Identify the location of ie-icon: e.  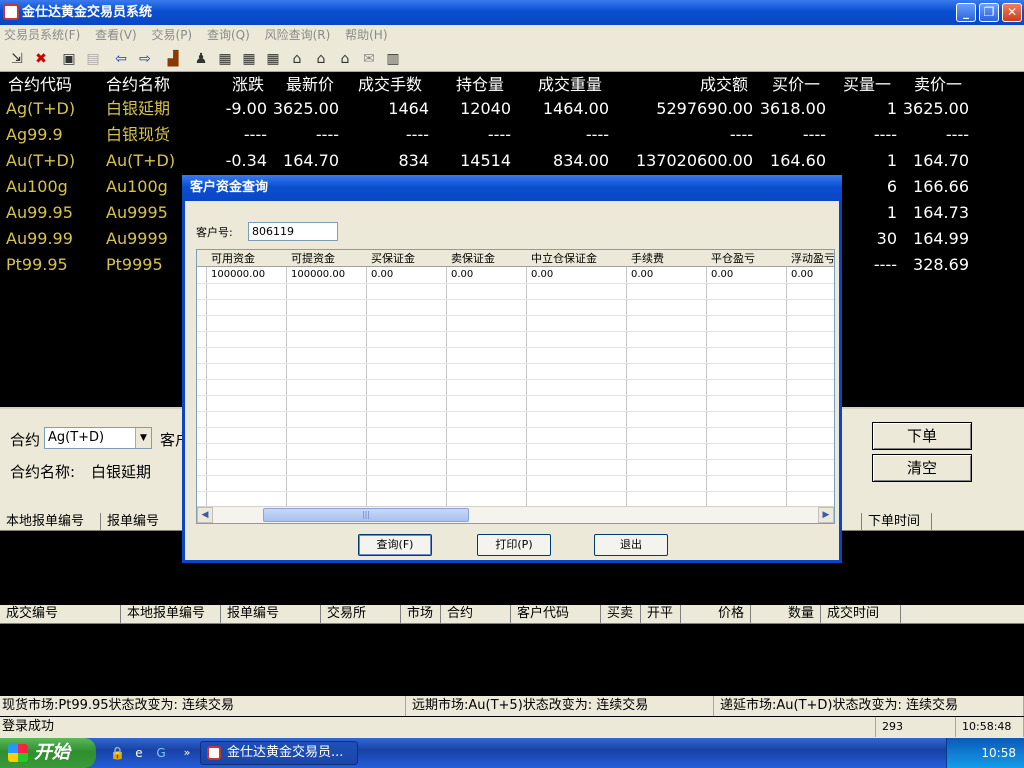
(139, 753).